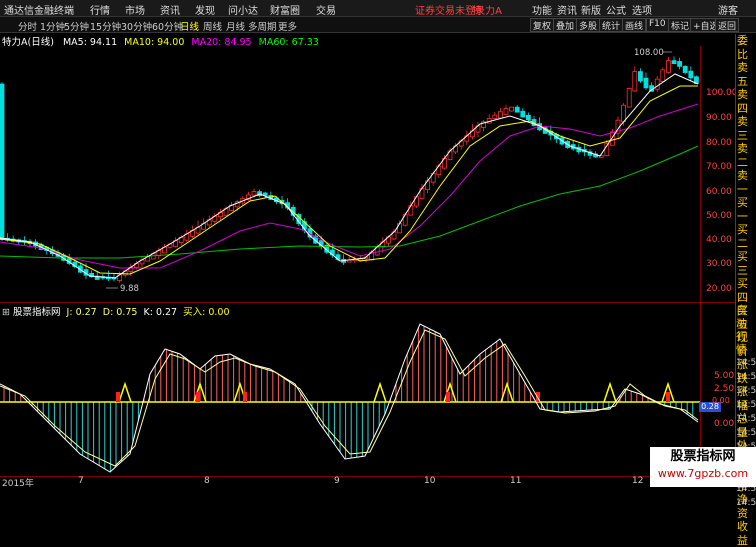  Describe the element at coordinates (487, 11) in the screenshot. I see `stock-name: 特 力A` at that location.